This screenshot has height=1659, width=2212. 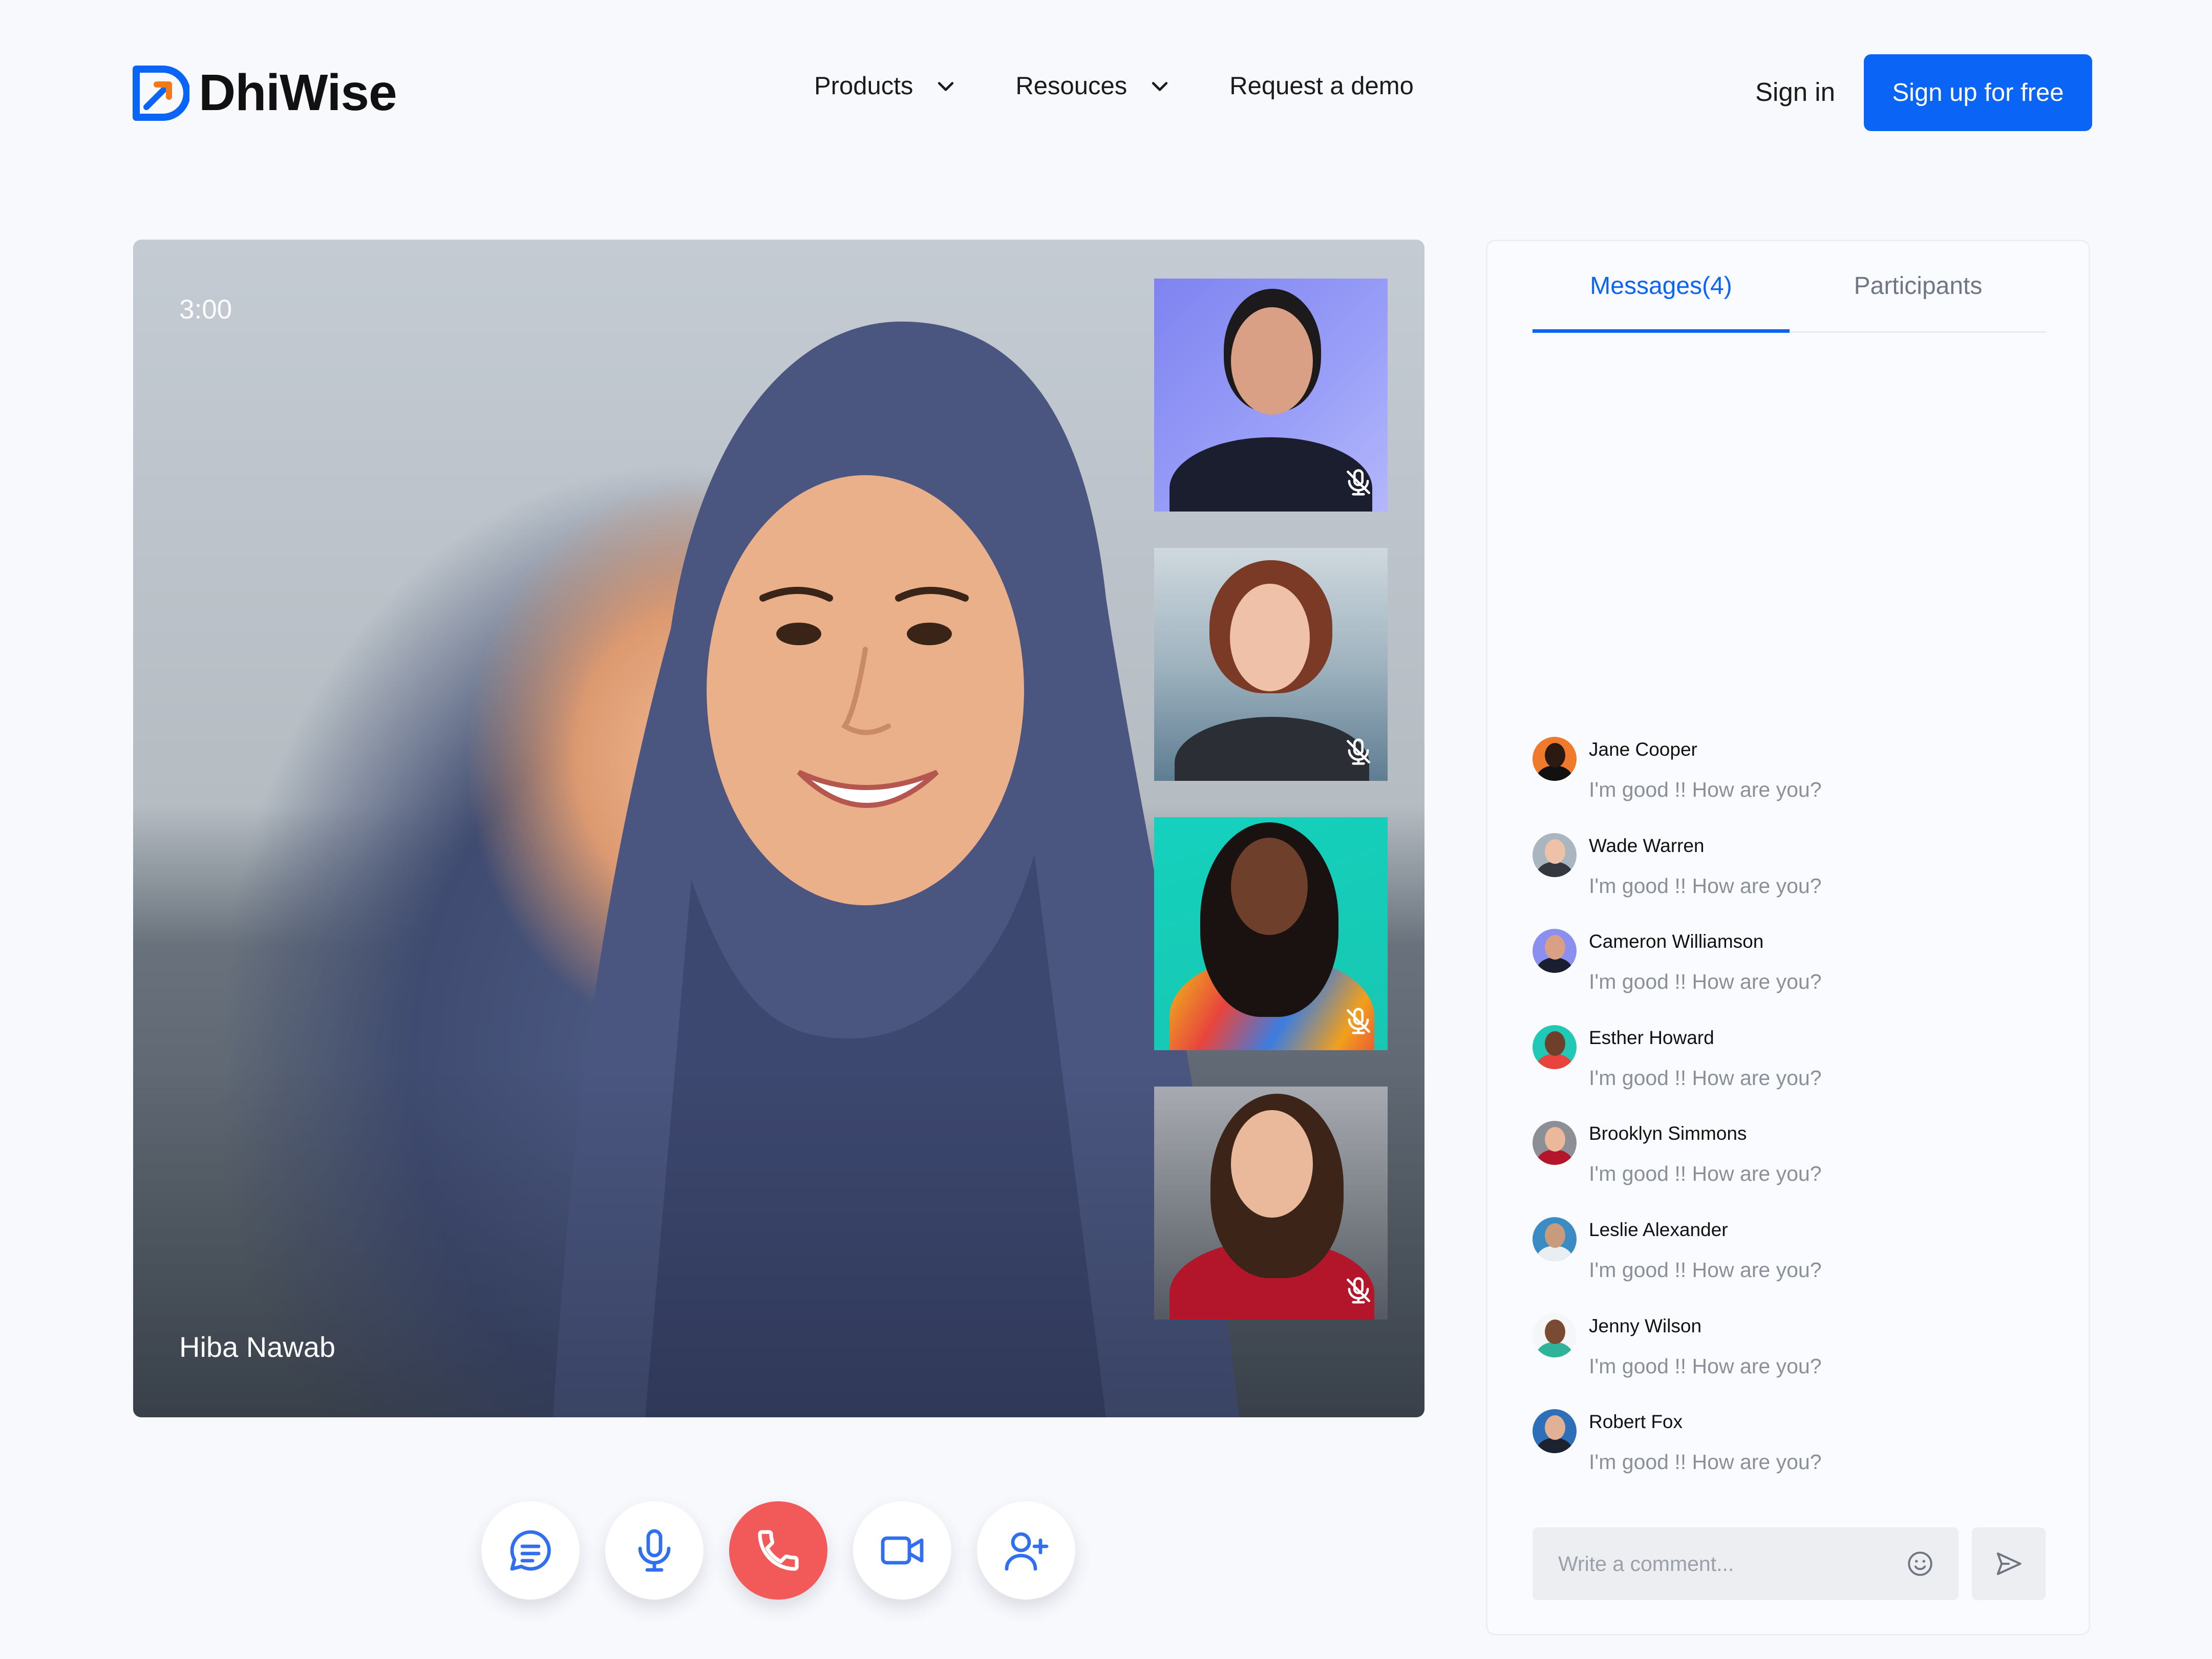 I want to click on nav-request-demo: Request a demo, so click(x=1322, y=86).